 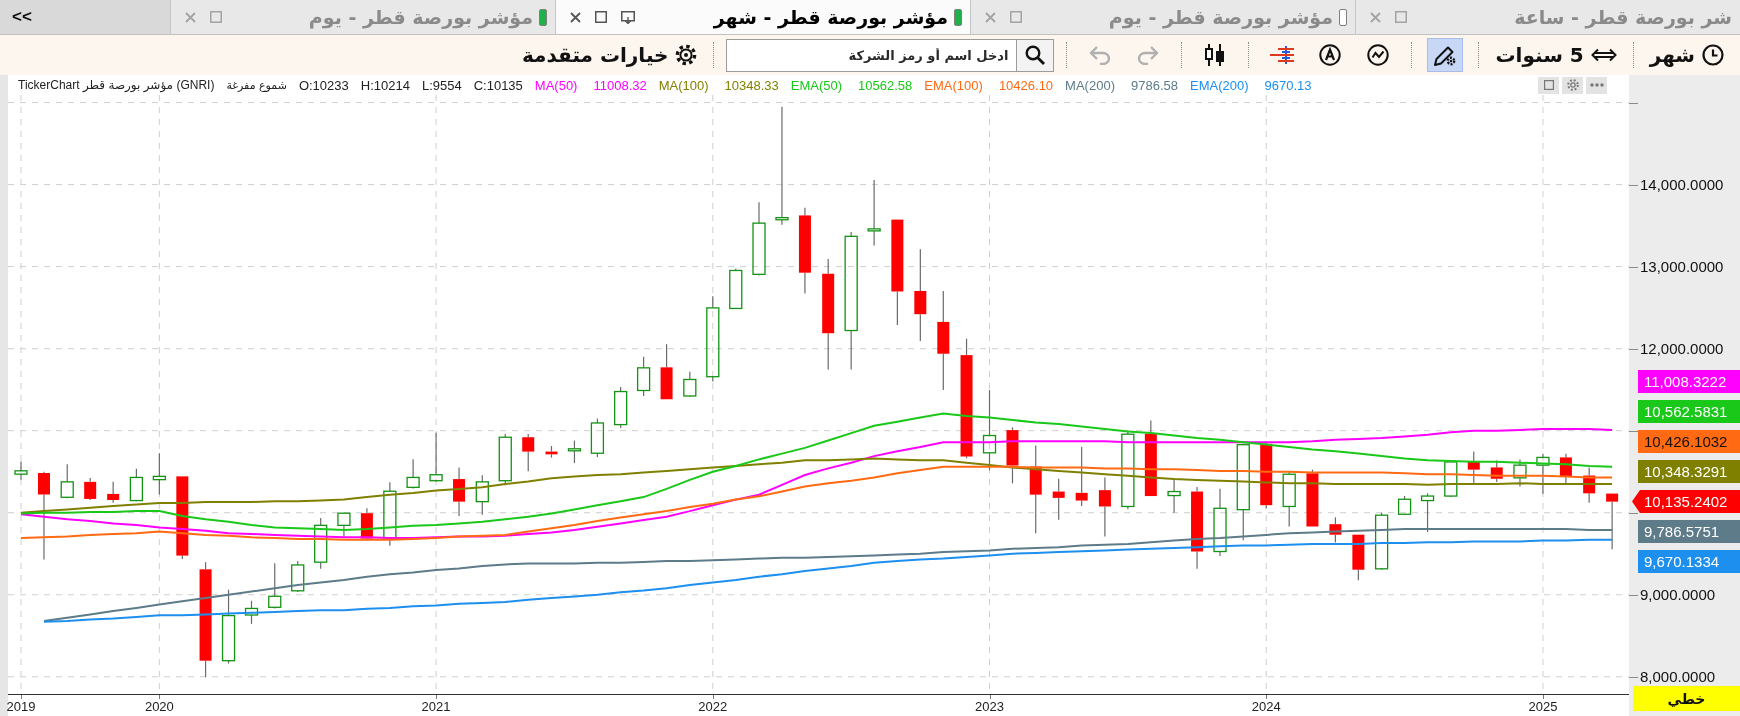 What do you see at coordinates (323, 85) in the screenshot?
I see `ohlc-value: O:10233` at bounding box center [323, 85].